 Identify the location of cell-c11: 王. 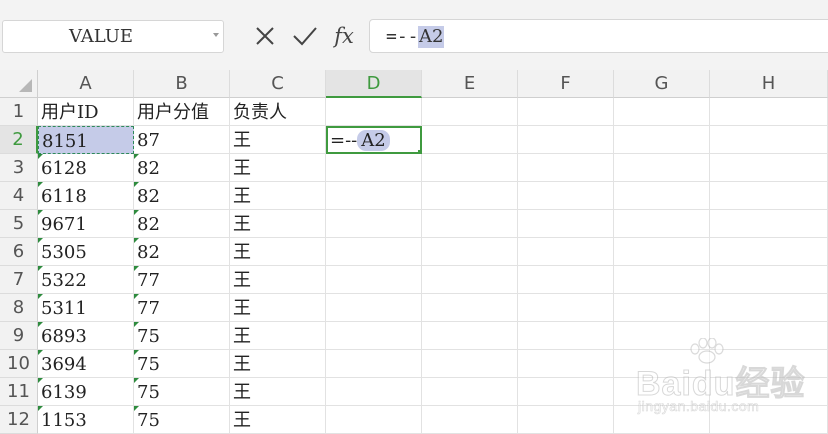
(278, 392).